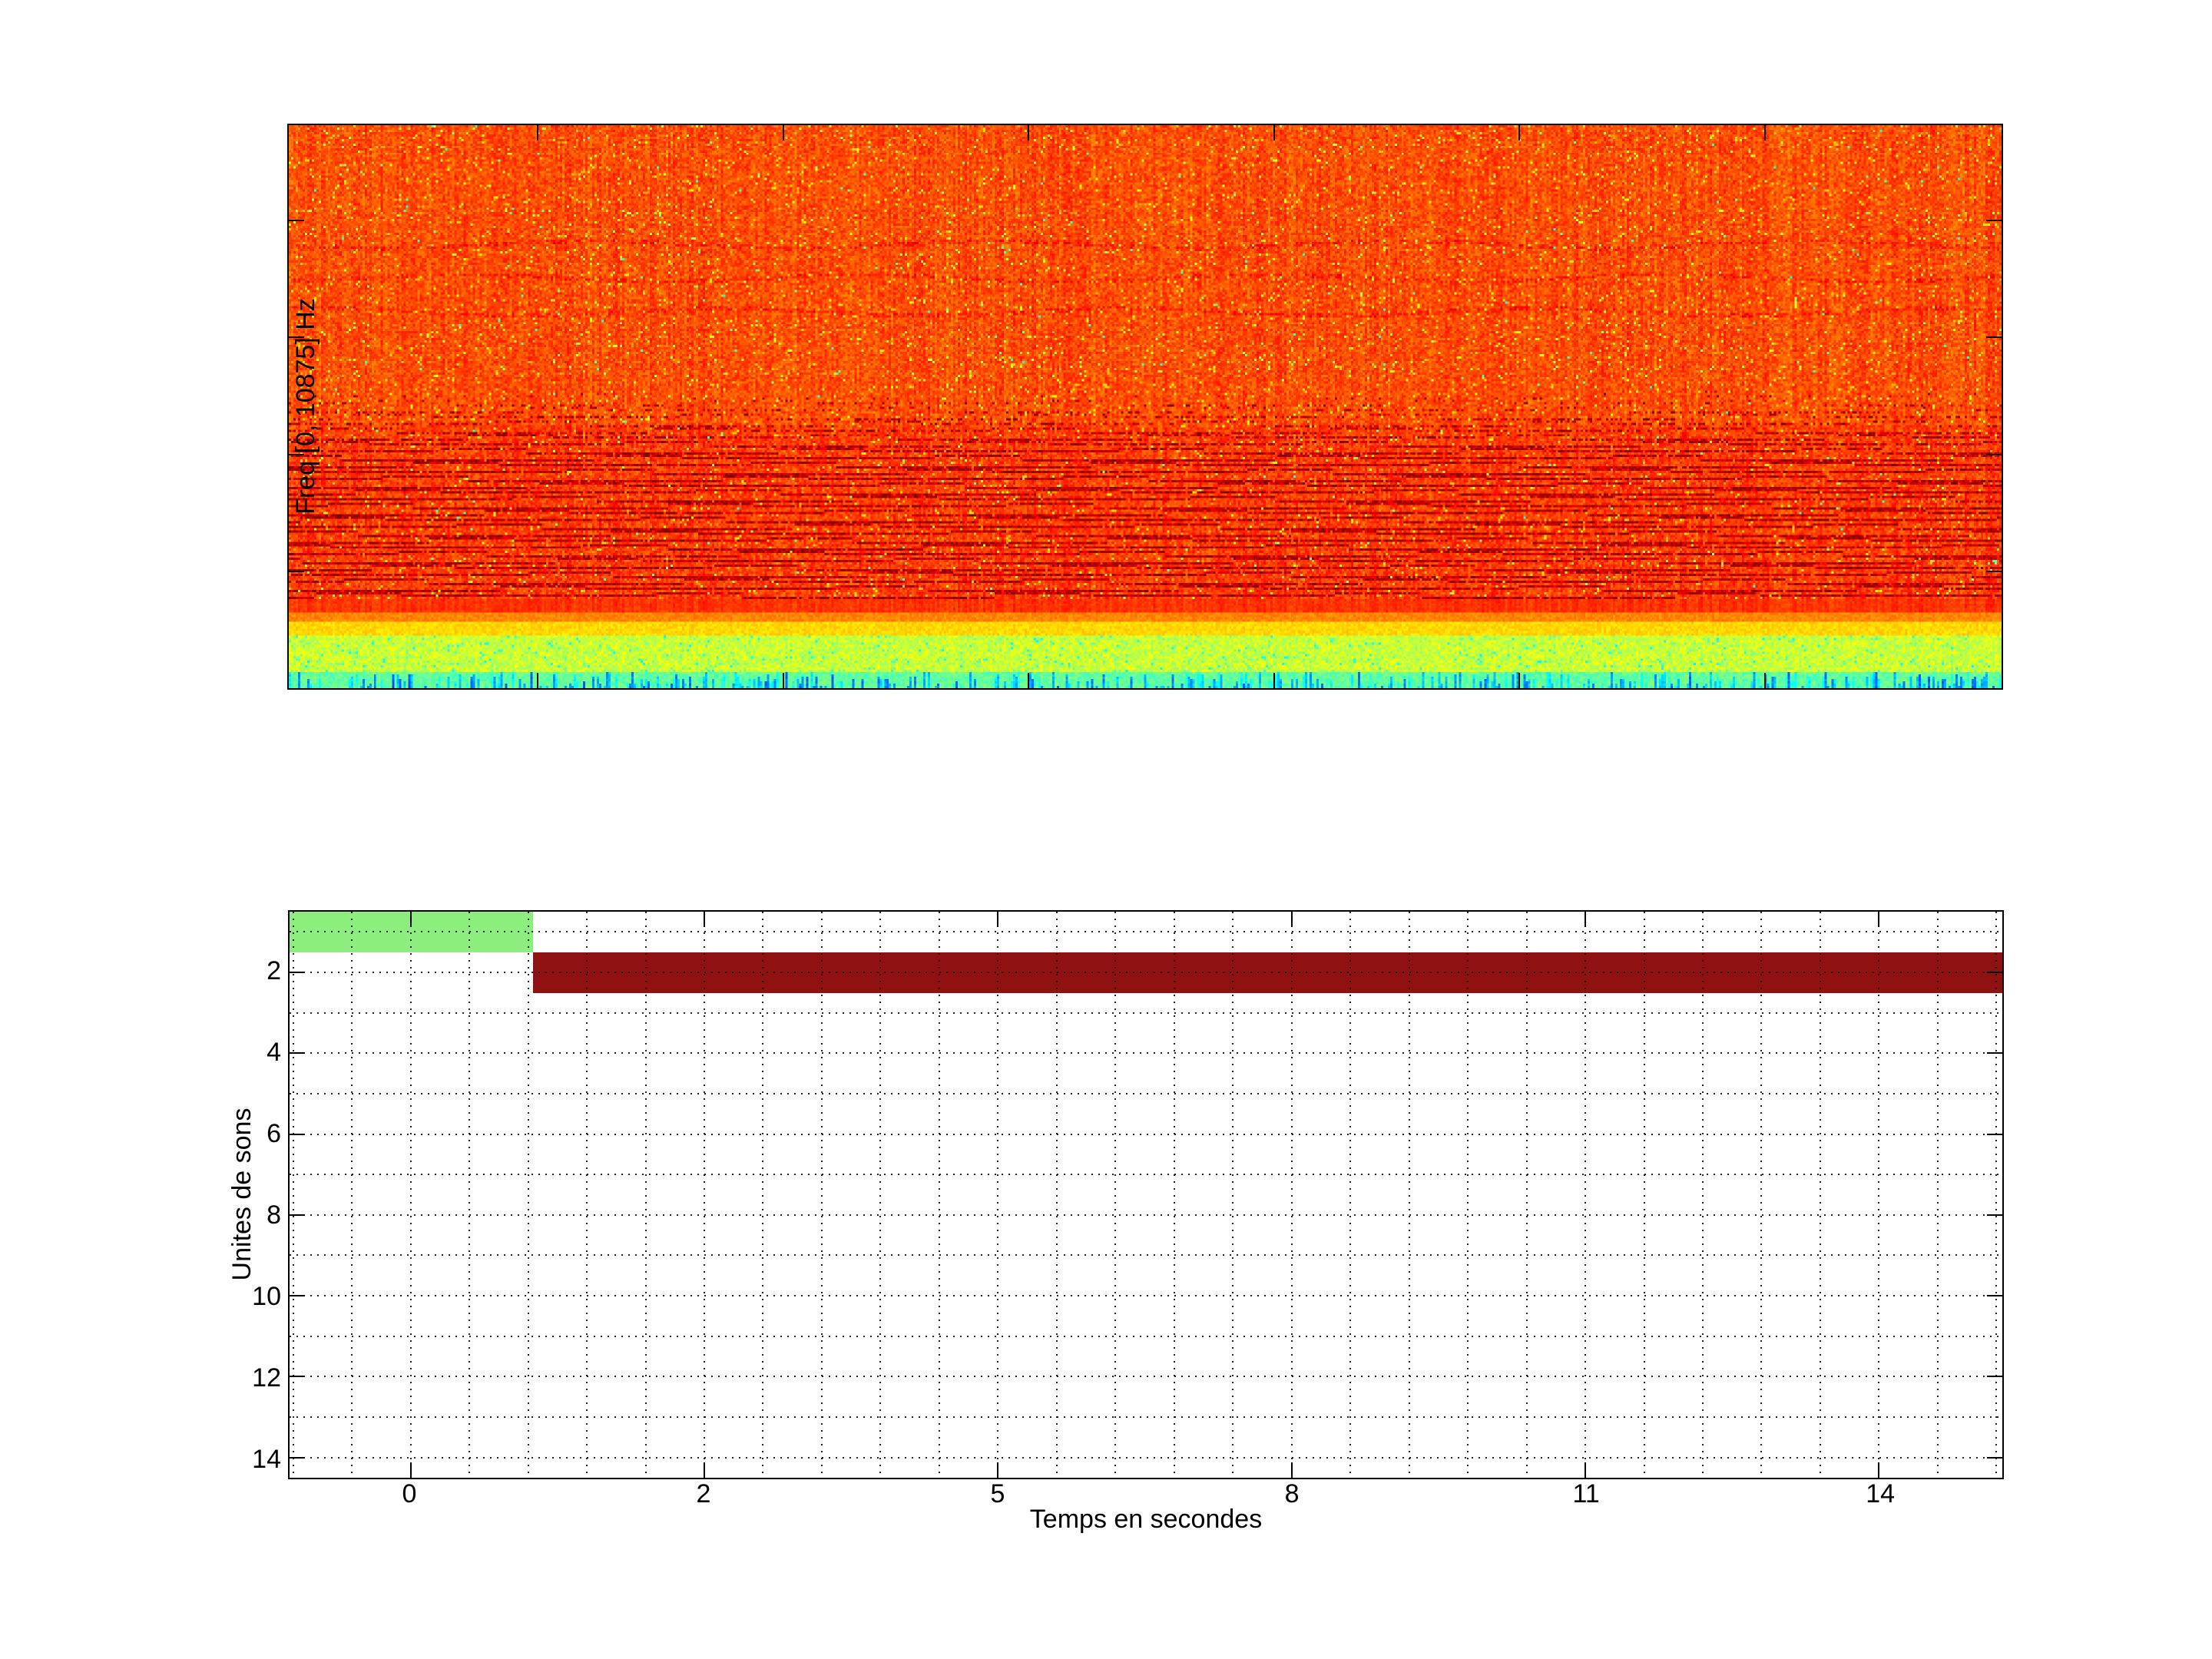 Image resolution: width=2212 pixels, height=1659 pixels. Describe the element at coordinates (1292, 1493) in the screenshot. I see `units-x-tick-label: 8` at that location.